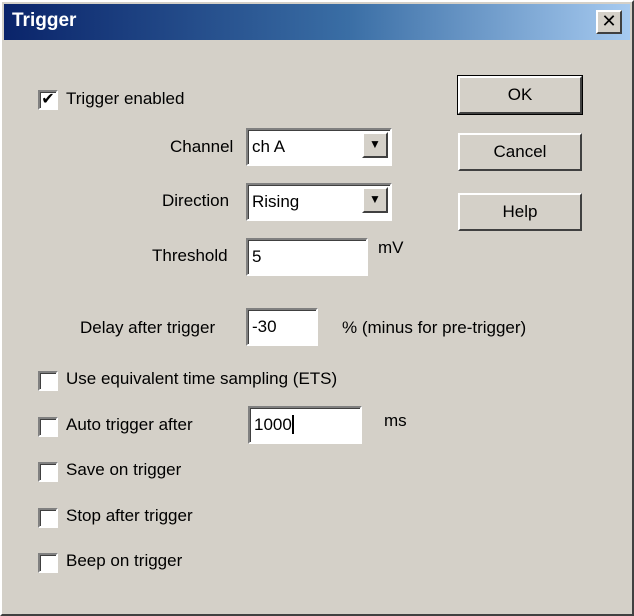 Image resolution: width=634 pixels, height=616 pixels. Describe the element at coordinates (44, 20) in the screenshot. I see `window-title: Trigger` at that location.